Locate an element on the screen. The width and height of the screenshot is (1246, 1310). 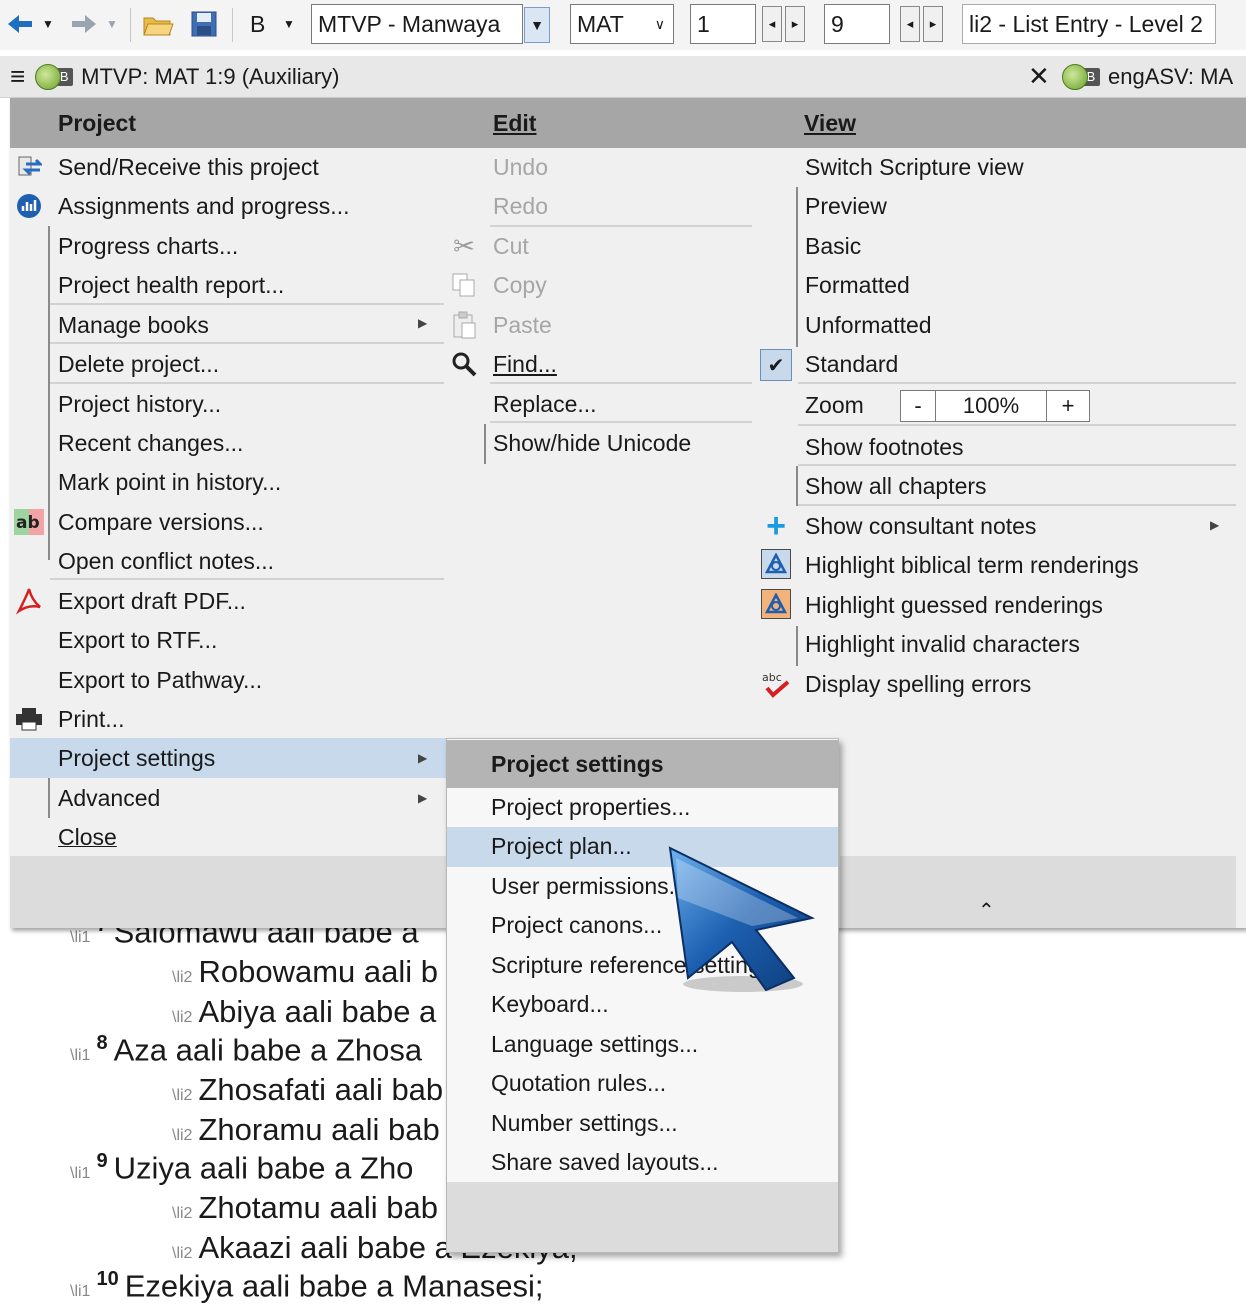
guessed-renderings-icon is located at coordinates (776, 604).